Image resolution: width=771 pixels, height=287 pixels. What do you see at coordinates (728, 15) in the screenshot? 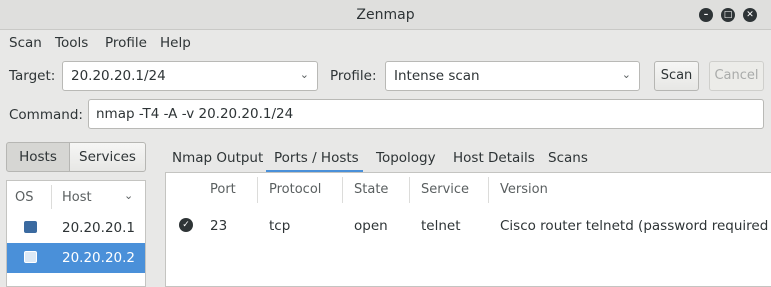
I see `maximize-icon: □` at bounding box center [728, 15].